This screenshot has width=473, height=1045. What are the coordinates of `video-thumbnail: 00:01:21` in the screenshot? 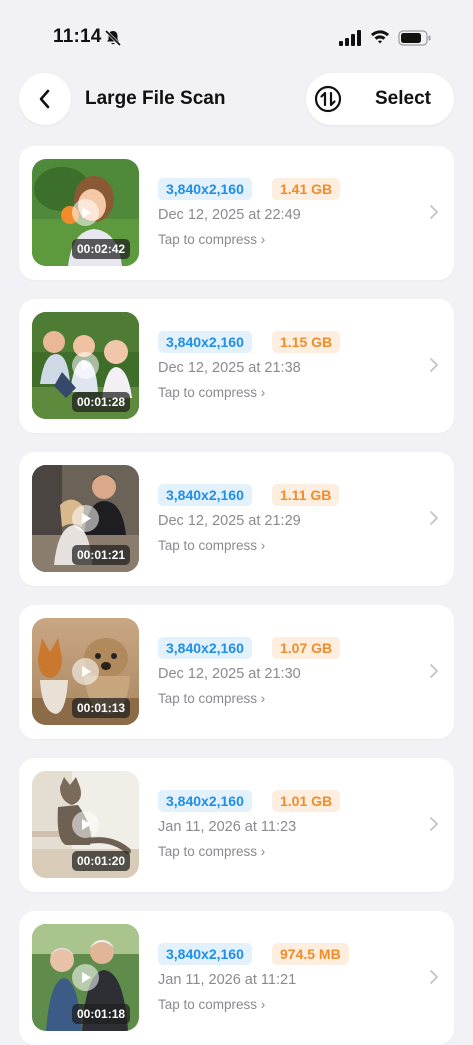 It's located at (85, 518).